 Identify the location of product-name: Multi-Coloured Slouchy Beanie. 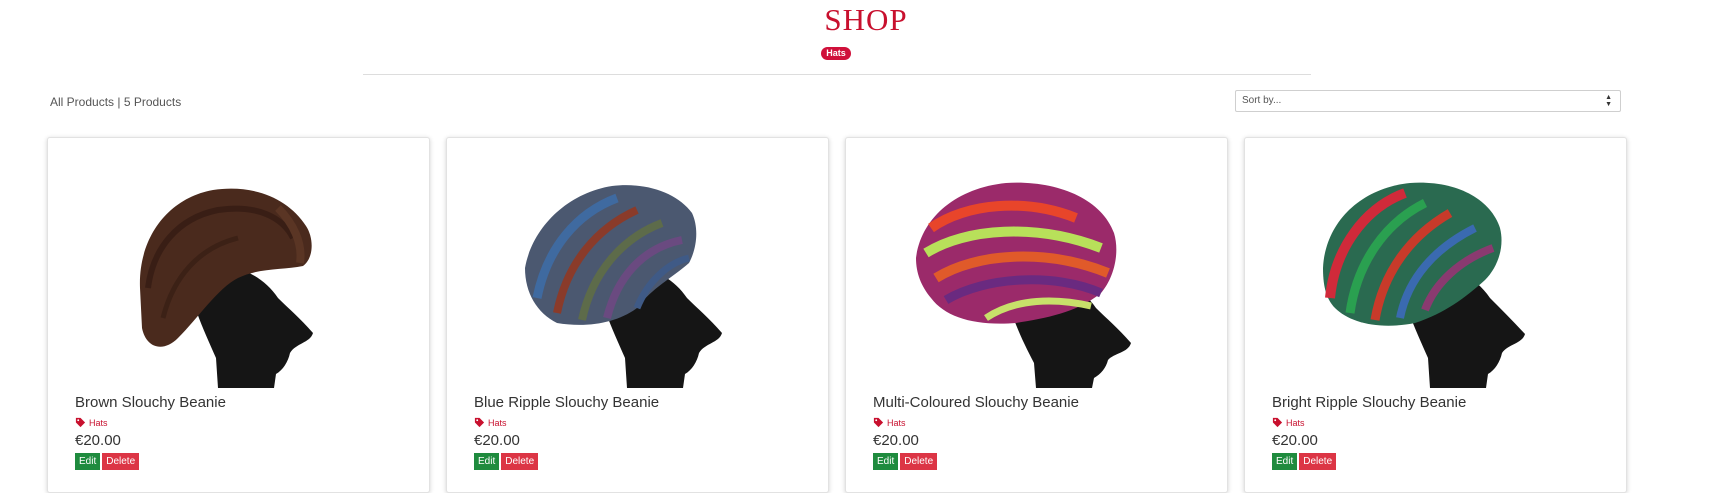
(976, 402).